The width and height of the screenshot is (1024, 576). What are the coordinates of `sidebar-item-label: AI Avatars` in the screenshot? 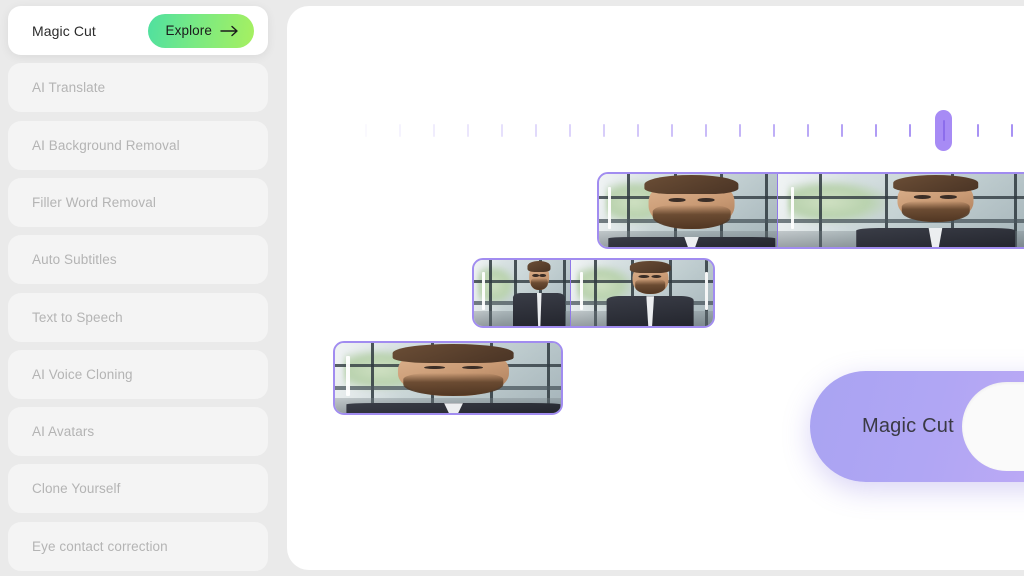 It's located at (63, 432).